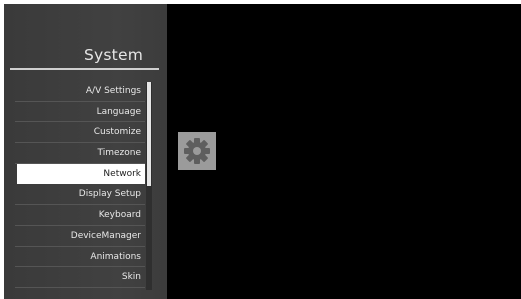 This screenshot has height=299, width=521. I want to click on network-preview-tile, so click(197, 151).